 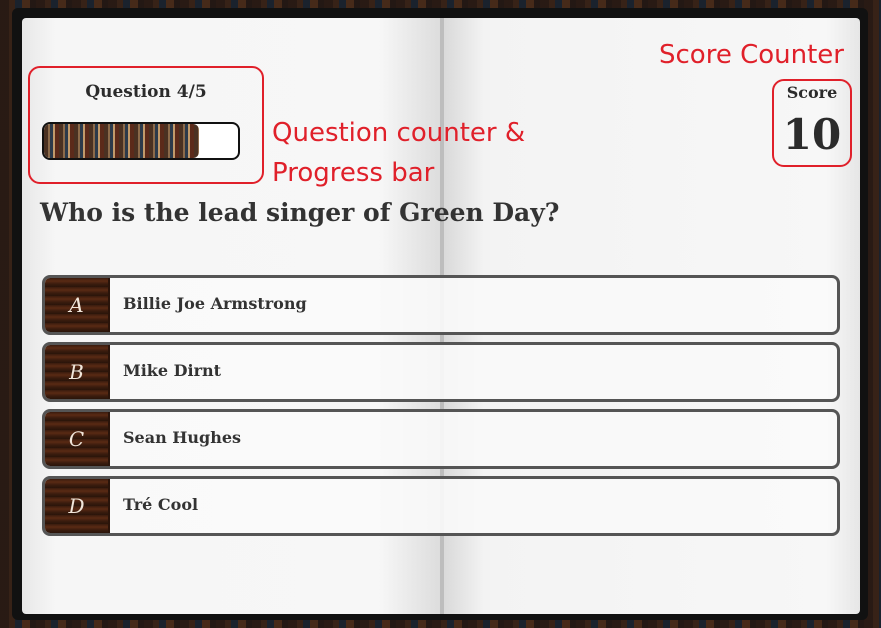 What do you see at coordinates (441, 372) in the screenshot?
I see `answer-option-b: B Mike Dirnt` at bounding box center [441, 372].